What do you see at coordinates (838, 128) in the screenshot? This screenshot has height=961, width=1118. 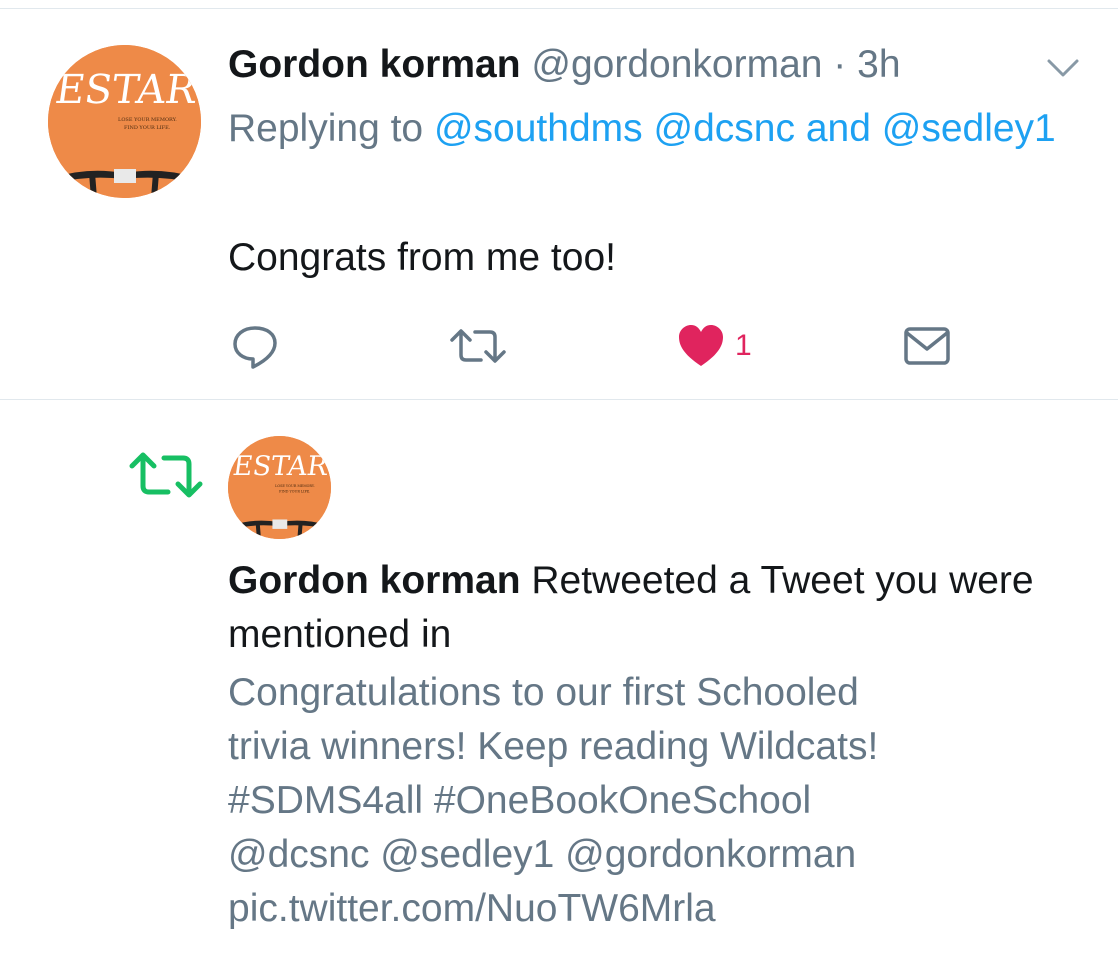 I see `mention-joiner: and` at bounding box center [838, 128].